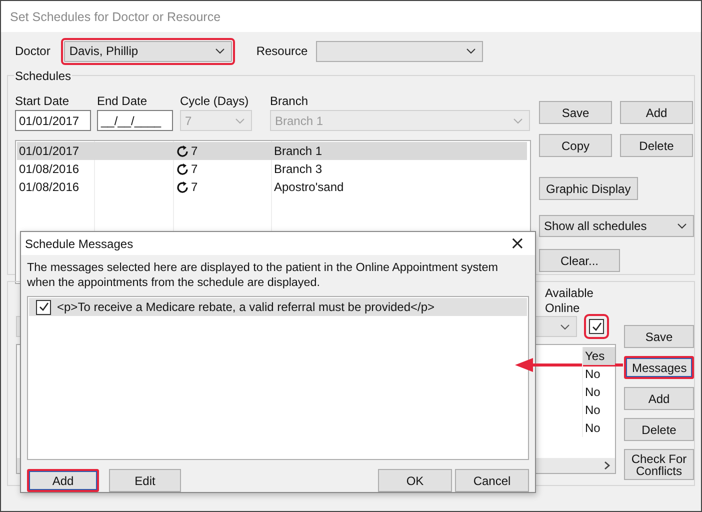 This screenshot has width=702, height=512. Describe the element at coordinates (145, 480) in the screenshot. I see `dialog-button: Edit` at that location.